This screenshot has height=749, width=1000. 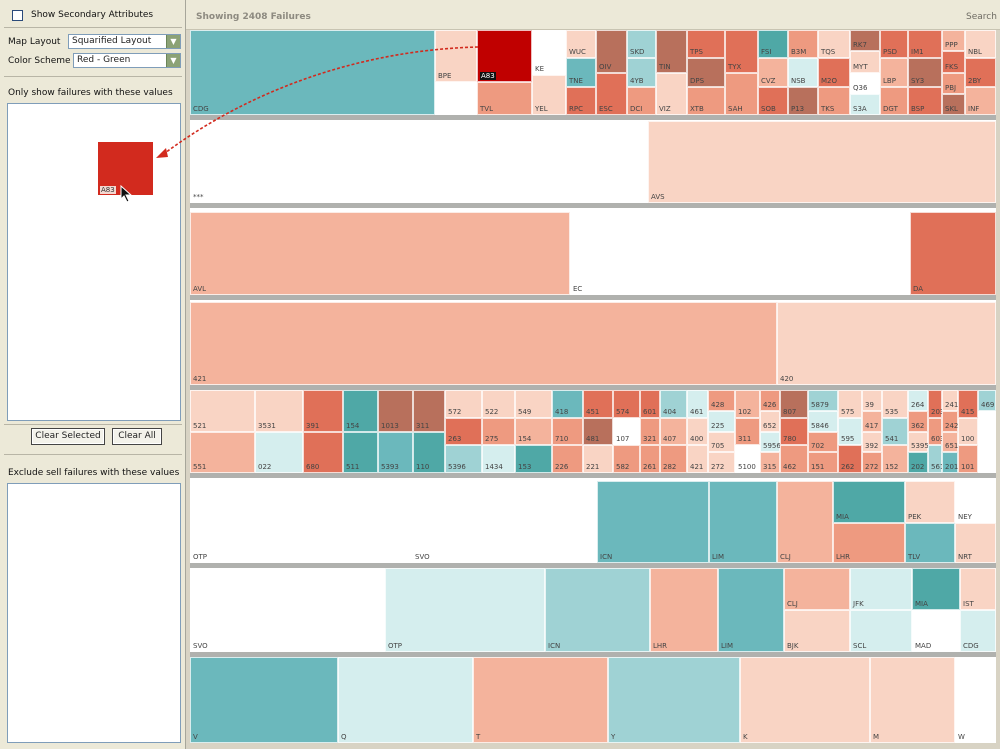 I want to click on treemap-cell: A83, so click(x=504, y=56).